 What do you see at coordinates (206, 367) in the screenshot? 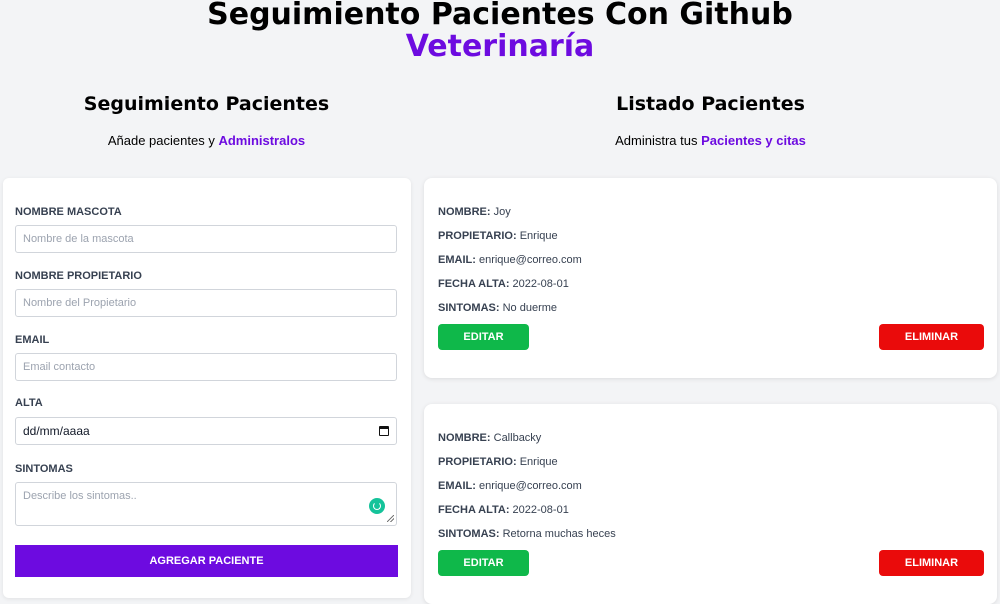
I see `email-input` at bounding box center [206, 367].